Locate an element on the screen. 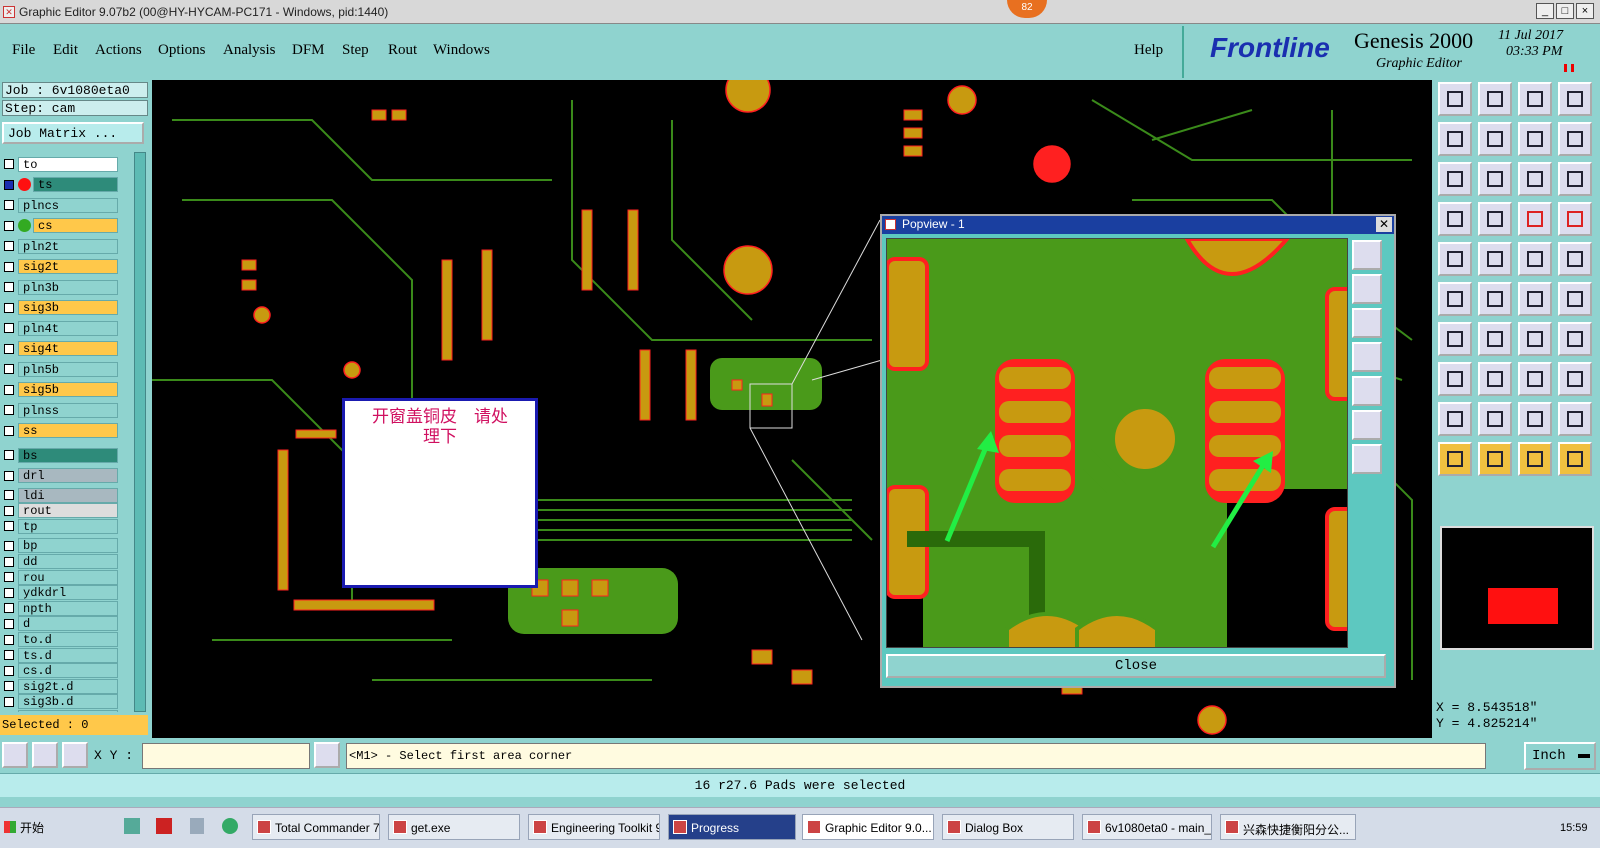 Image resolution: width=1600 pixels, height=848 pixels. line-angle-icon is located at coordinates (1495, 259).